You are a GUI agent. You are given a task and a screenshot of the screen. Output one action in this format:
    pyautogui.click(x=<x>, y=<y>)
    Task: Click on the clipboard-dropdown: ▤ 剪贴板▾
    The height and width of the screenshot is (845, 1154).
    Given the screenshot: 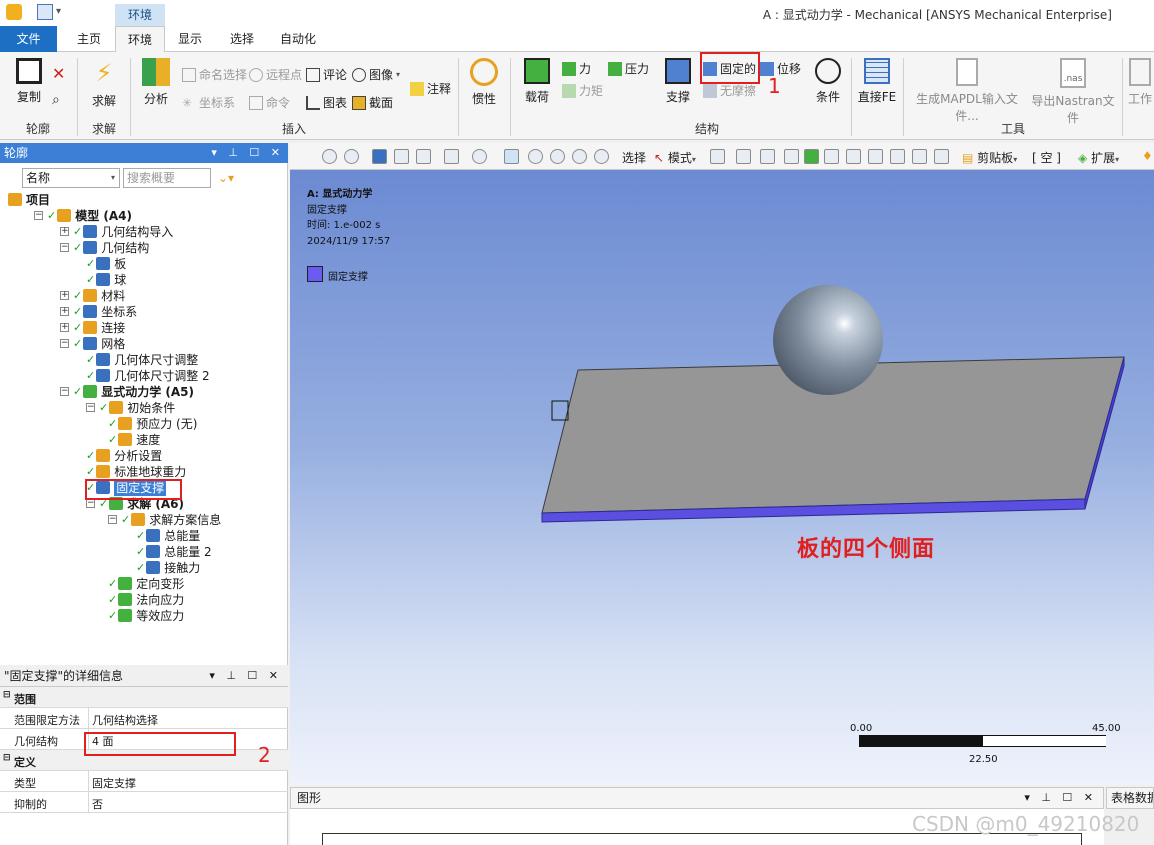 What is the action you would take?
    pyautogui.click(x=989, y=157)
    